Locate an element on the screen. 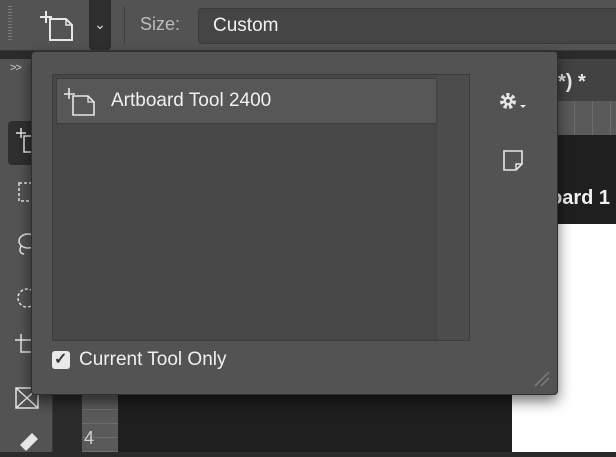 This screenshot has height=457, width=616. options-bar: ⌄ Size: Custom is located at coordinates (308, 25).